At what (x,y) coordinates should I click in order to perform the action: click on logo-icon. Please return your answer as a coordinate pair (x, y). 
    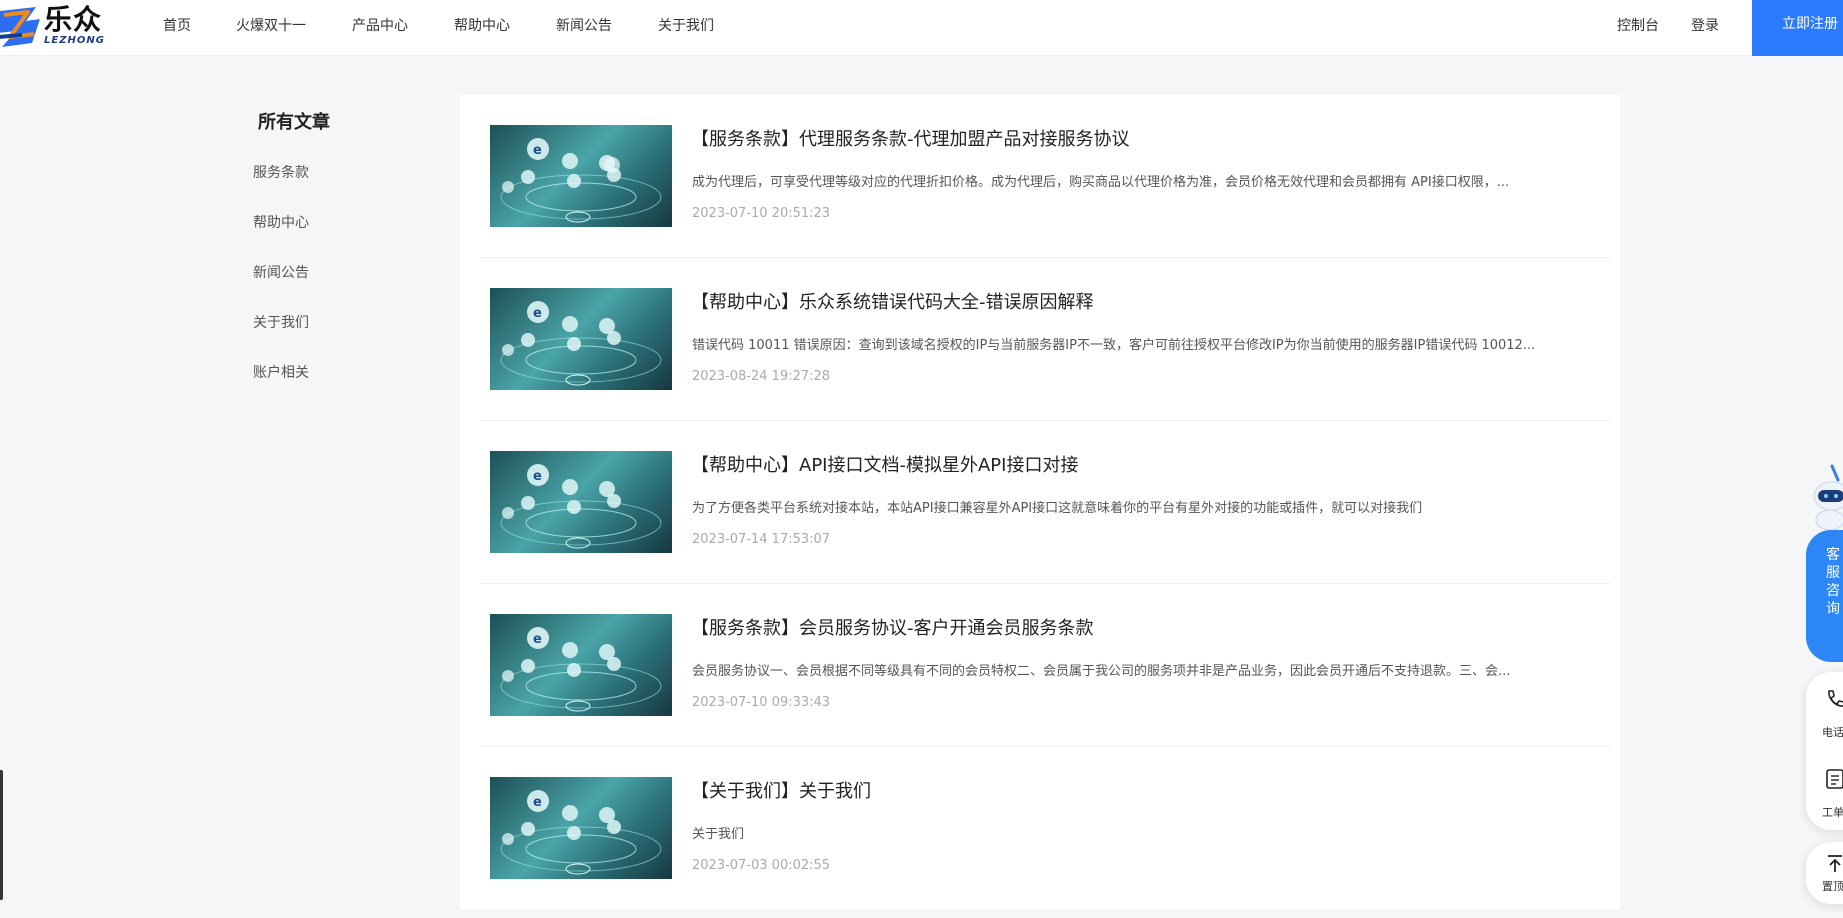
    Looking at the image, I should click on (20, 27).